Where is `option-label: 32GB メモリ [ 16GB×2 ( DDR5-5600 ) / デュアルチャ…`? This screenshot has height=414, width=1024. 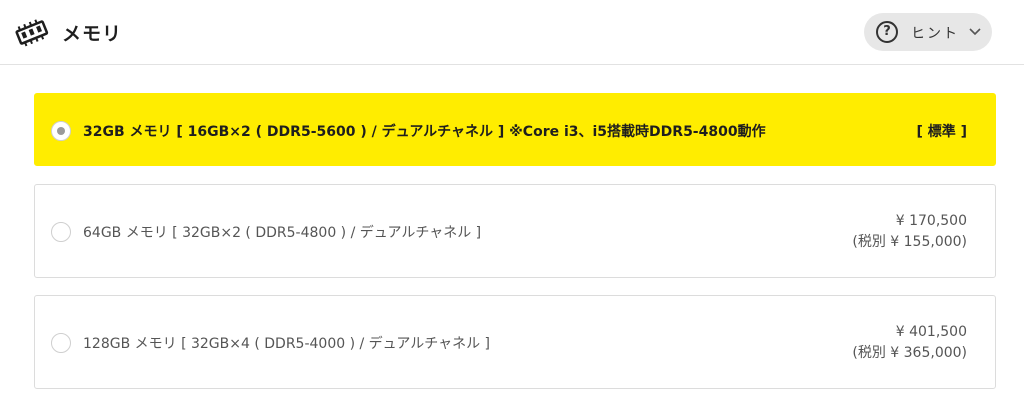 option-label: 32GB メモリ [ 16GB×2 ( DDR5-5600 ) / デュアルチャ… is located at coordinates (424, 132).